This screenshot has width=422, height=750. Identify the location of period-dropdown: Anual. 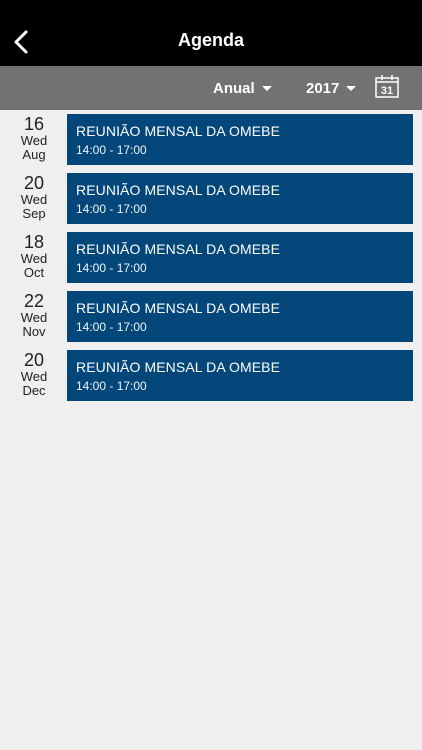
(242, 88).